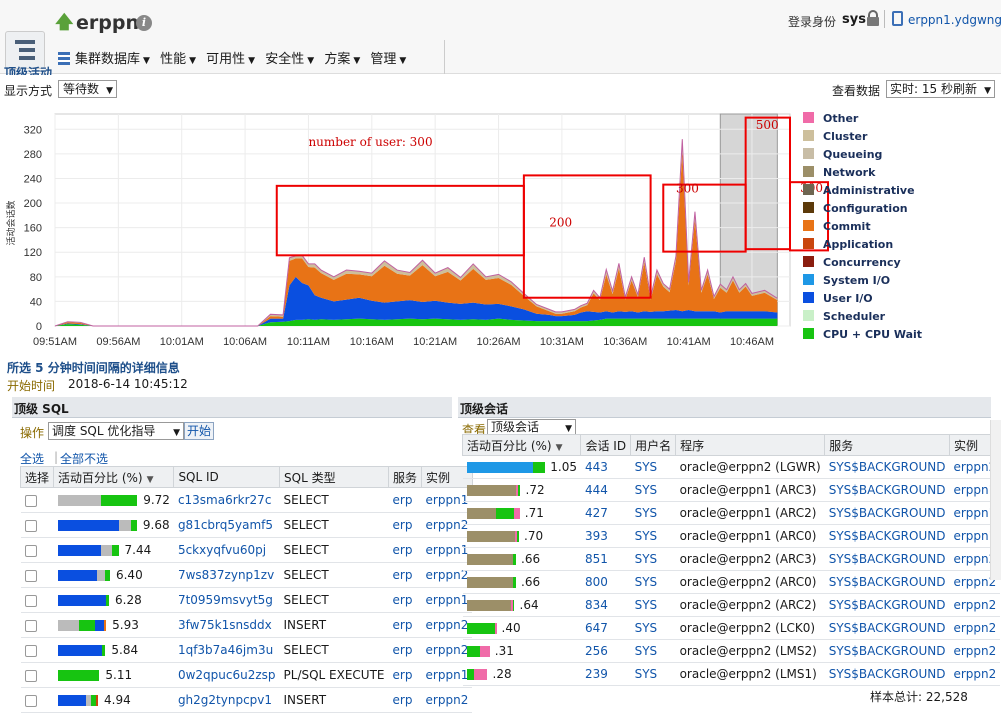  I want to click on sql-id-link: 5ckxyqfvu60pj, so click(226, 550).